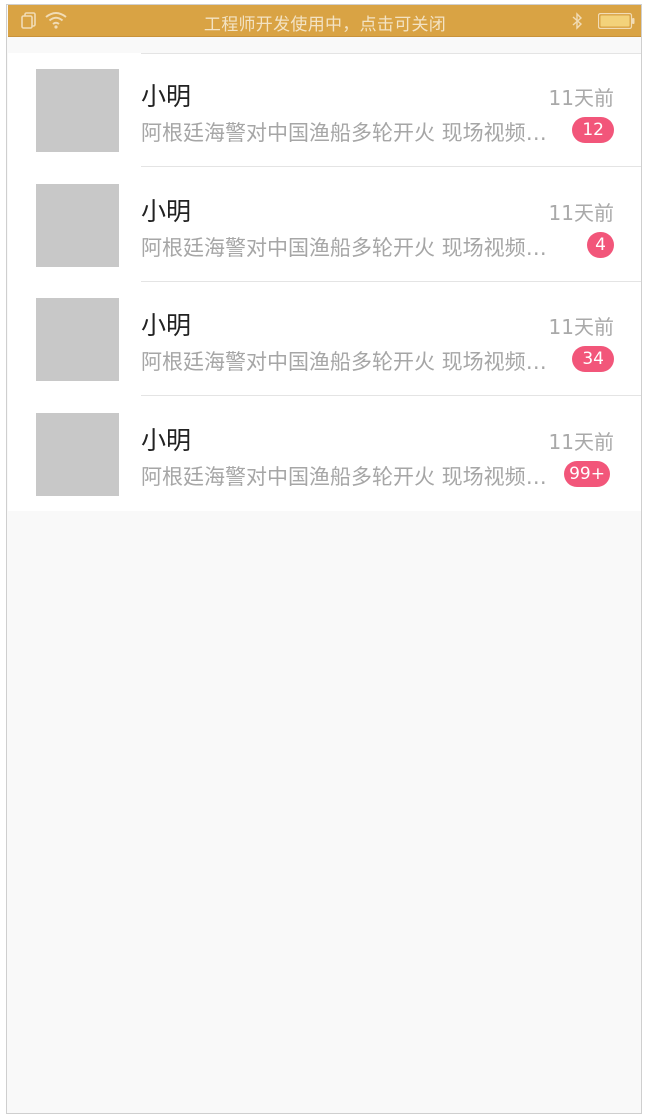 The height and width of the screenshot is (1118, 648). Describe the element at coordinates (577, 23) in the screenshot. I see `bluetooth-icon` at that location.